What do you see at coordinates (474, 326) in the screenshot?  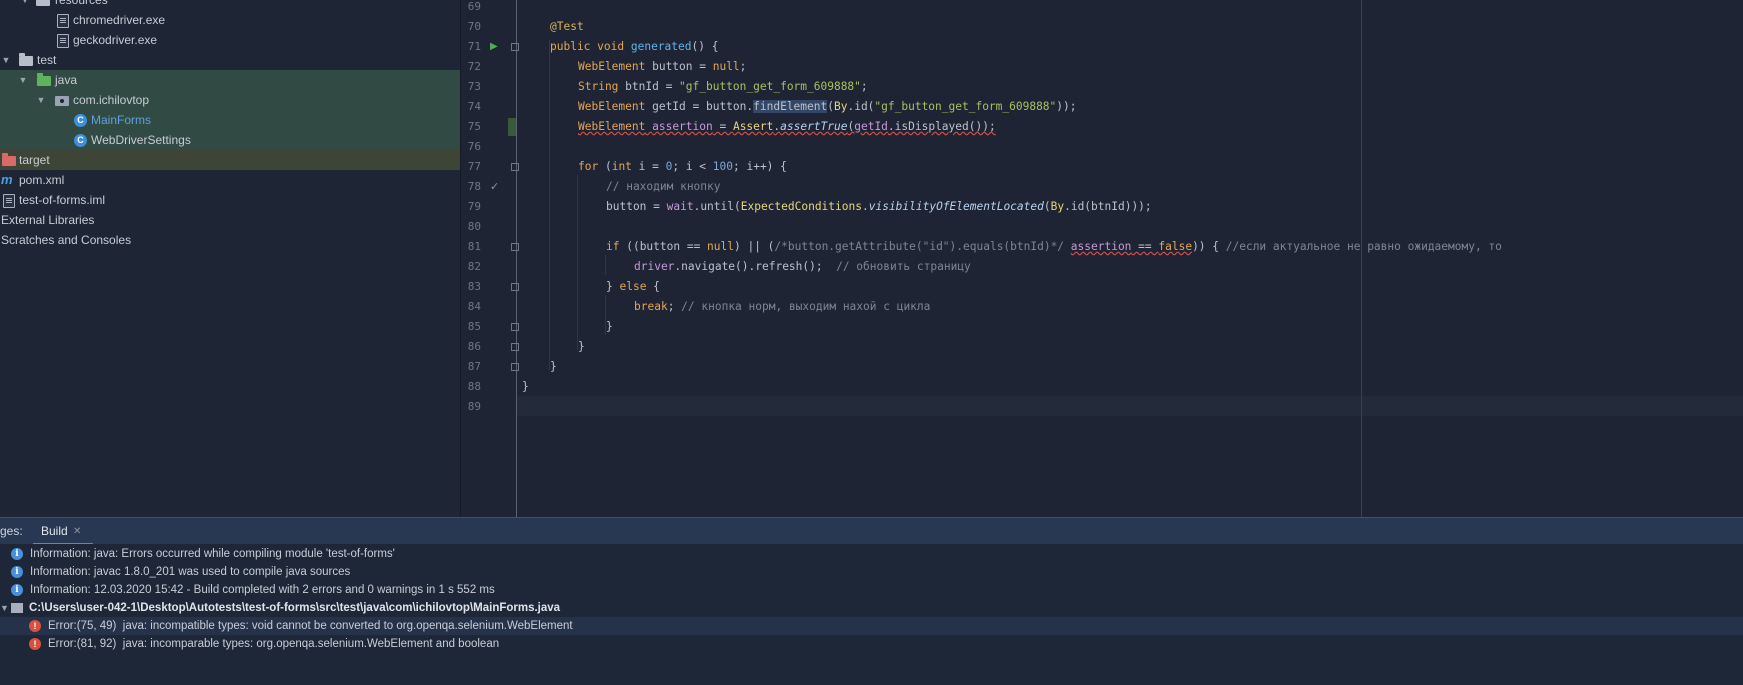 I see `line-number: 85` at bounding box center [474, 326].